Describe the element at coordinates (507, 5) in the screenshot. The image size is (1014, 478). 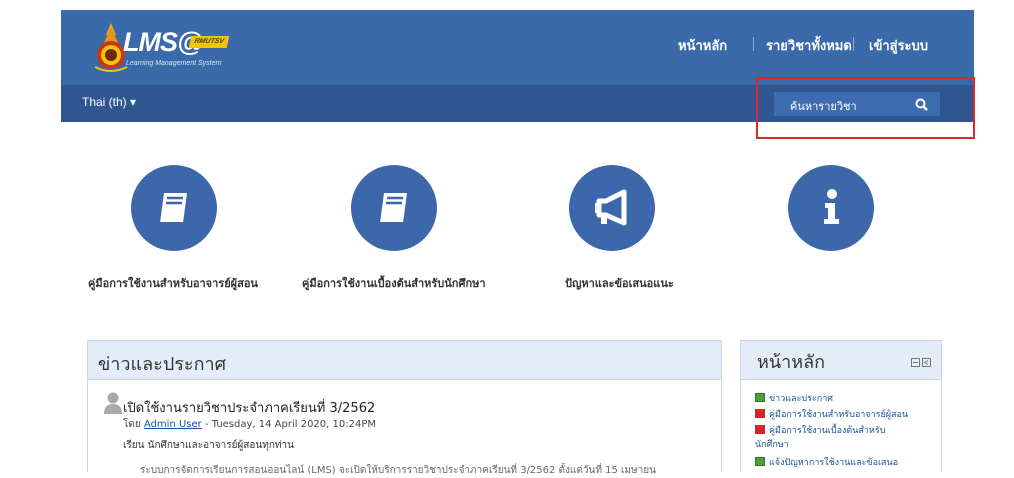
I see `top-strip` at that location.